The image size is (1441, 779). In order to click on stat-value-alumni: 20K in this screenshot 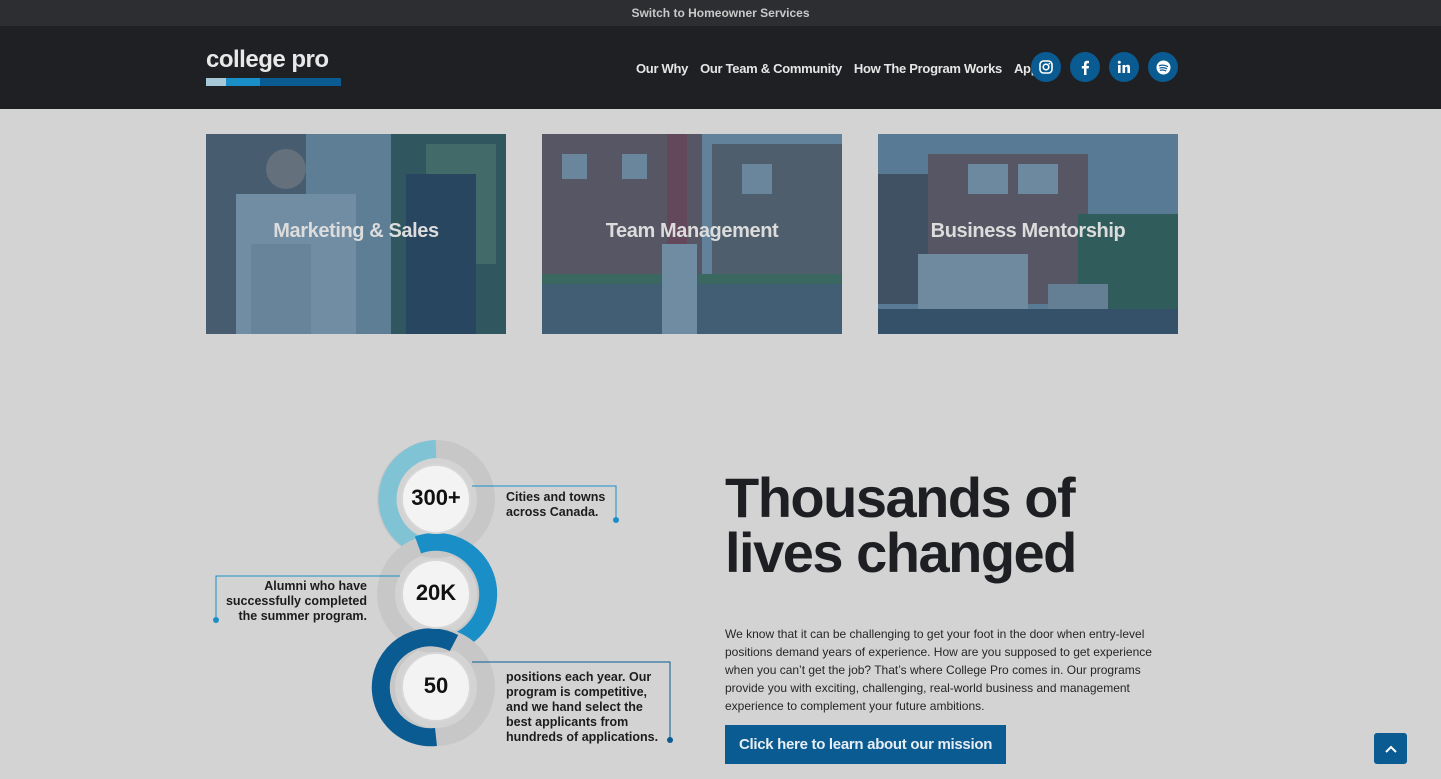, I will do `click(436, 592)`.